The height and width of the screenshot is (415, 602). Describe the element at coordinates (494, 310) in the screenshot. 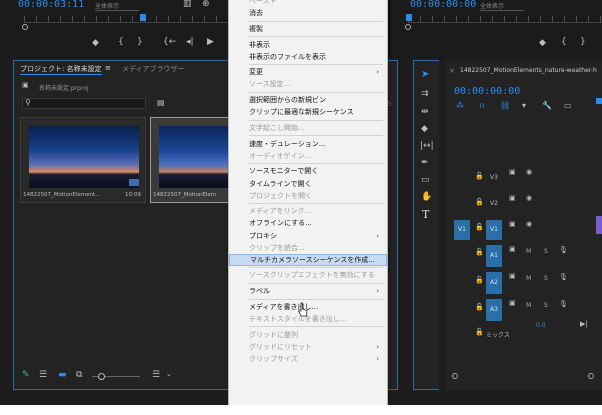

I see `track-label-a3: A3` at that location.